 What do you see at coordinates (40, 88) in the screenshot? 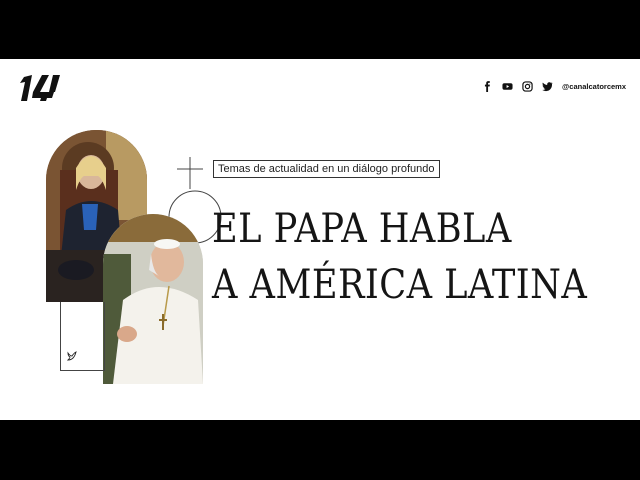
I see `canal-14-logo` at bounding box center [40, 88].